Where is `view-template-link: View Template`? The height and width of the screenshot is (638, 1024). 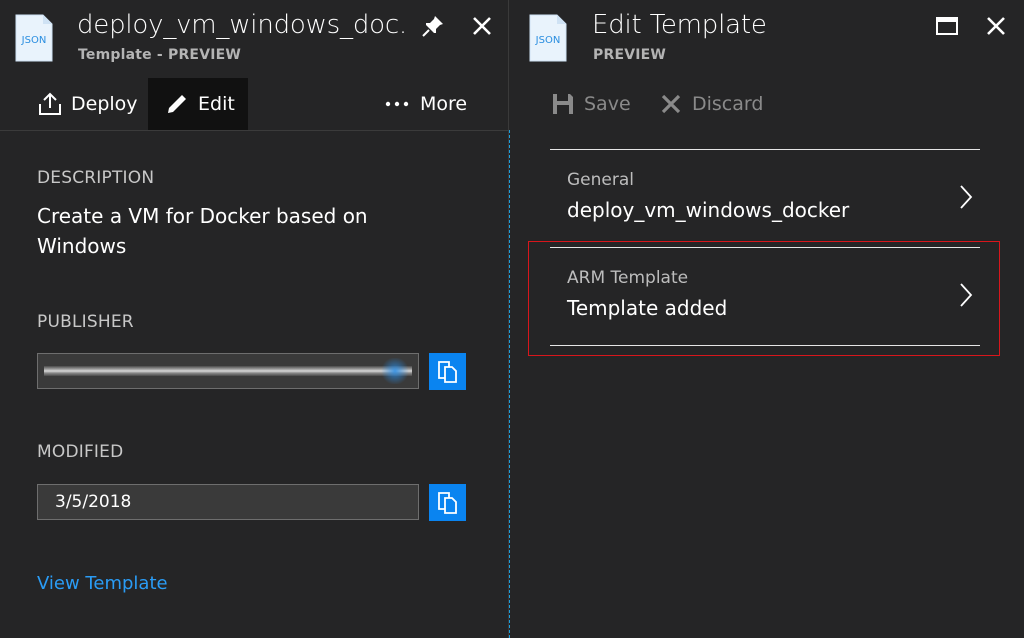 view-template-link: View Template is located at coordinates (102, 583).